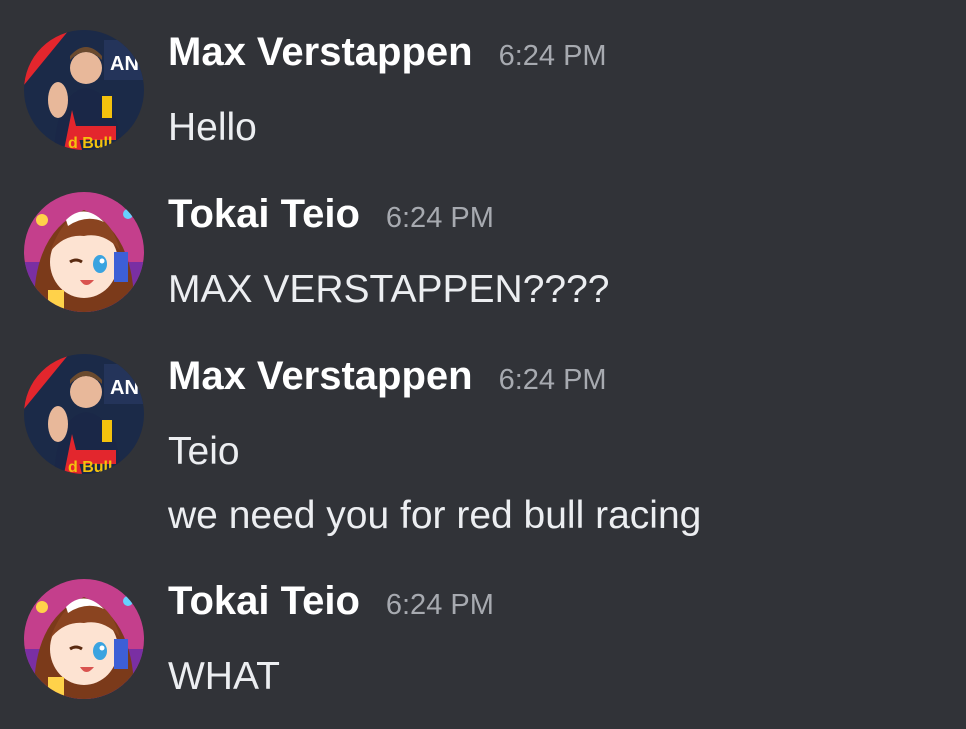 Image resolution: width=966 pixels, height=729 pixels. I want to click on message-text: WHAT, so click(224, 676).